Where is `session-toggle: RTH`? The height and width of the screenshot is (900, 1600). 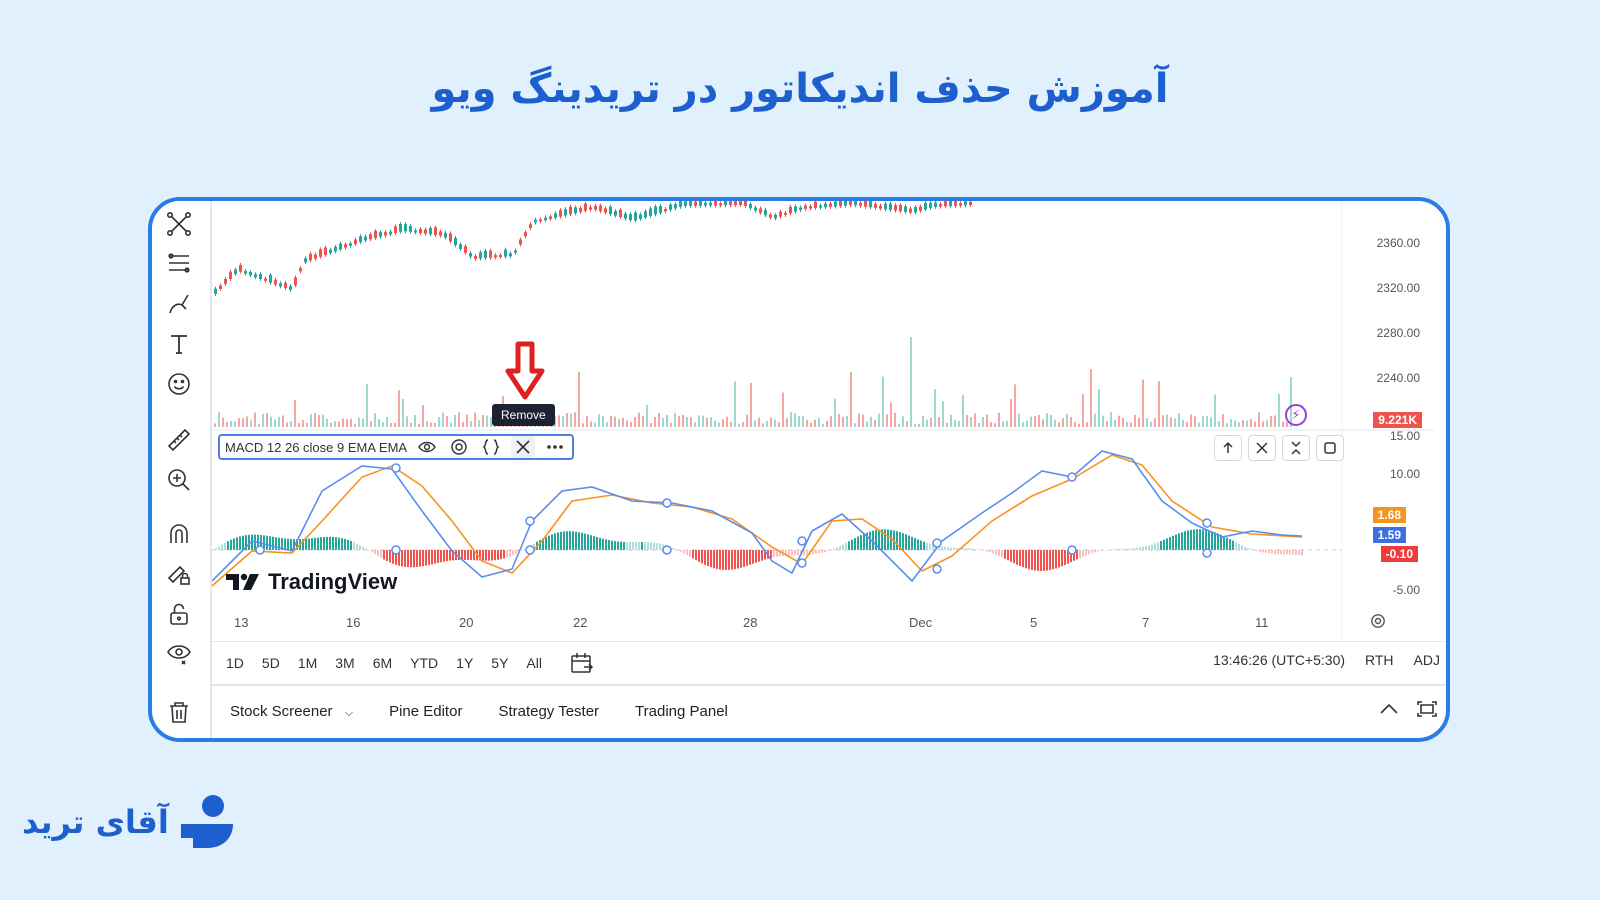 session-toggle: RTH is located at coordinates (1379, 660).